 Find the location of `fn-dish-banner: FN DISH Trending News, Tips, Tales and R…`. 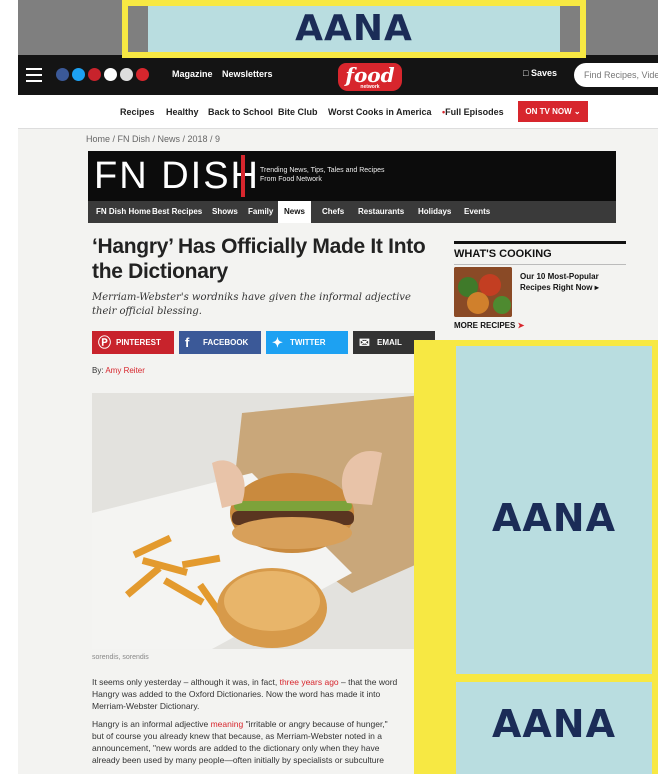

fn-dish-banner: FN DISH Trending News, Tips, Tales and R… is located at coordinates (352, 176).